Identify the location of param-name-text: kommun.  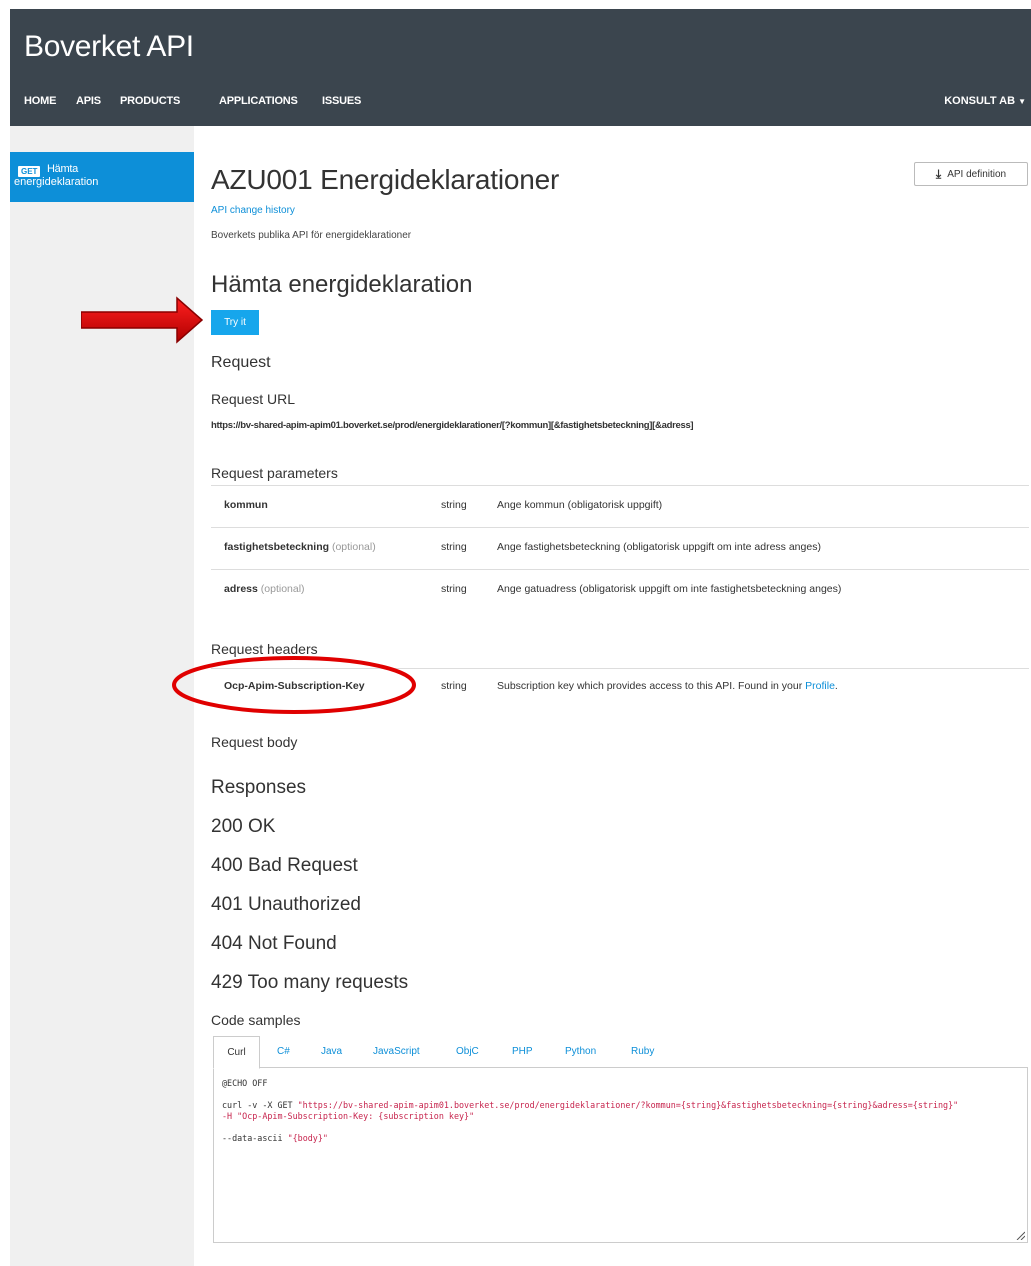
(246, 505).